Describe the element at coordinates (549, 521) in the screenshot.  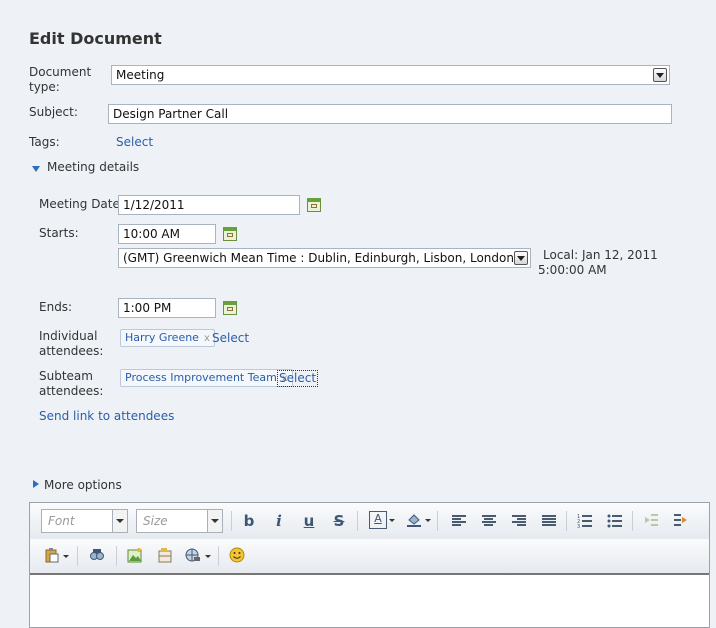
I see `align-justify-icon` at that location.